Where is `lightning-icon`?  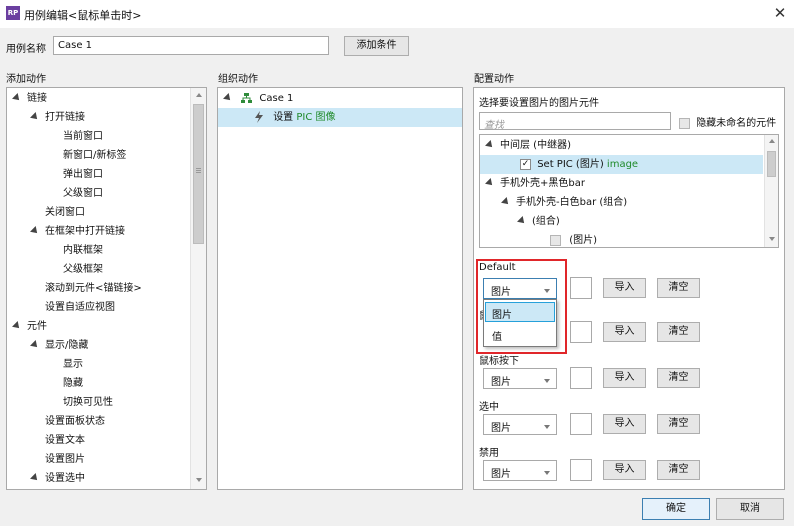
lightning-icon is located at coordinates (259, 117).